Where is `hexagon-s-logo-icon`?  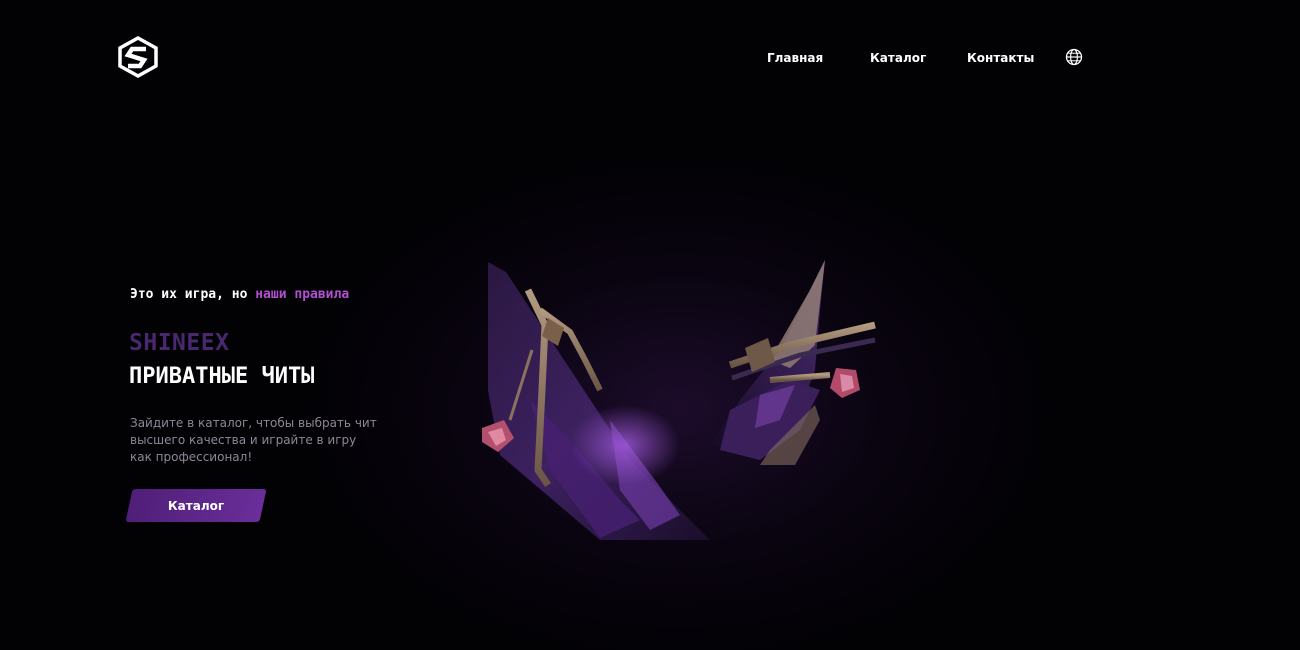
hexagon-s-logo-icon is located at coordinates (138, 57).